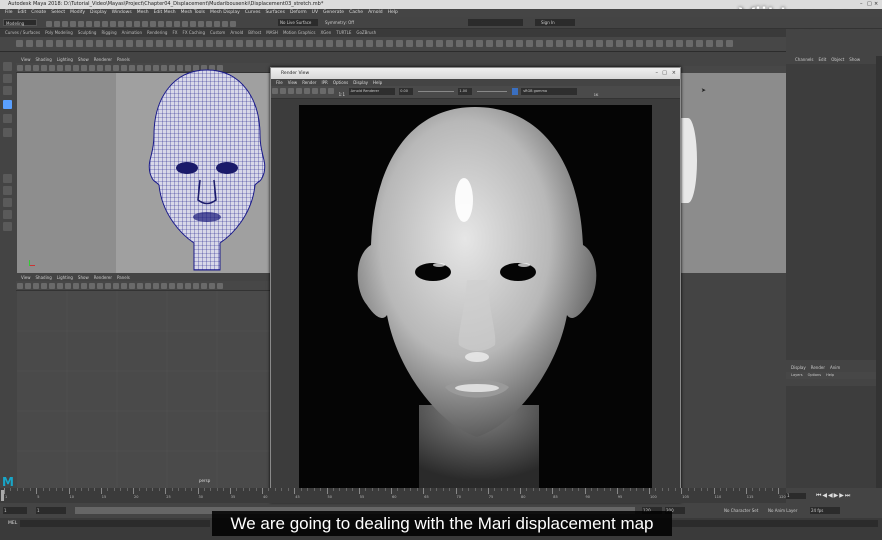  What do you see at coordinates (254, 33) in the screenshot?
I see `shelf-tab-bifrost: Bifrost` at bounding box center [254, 33].